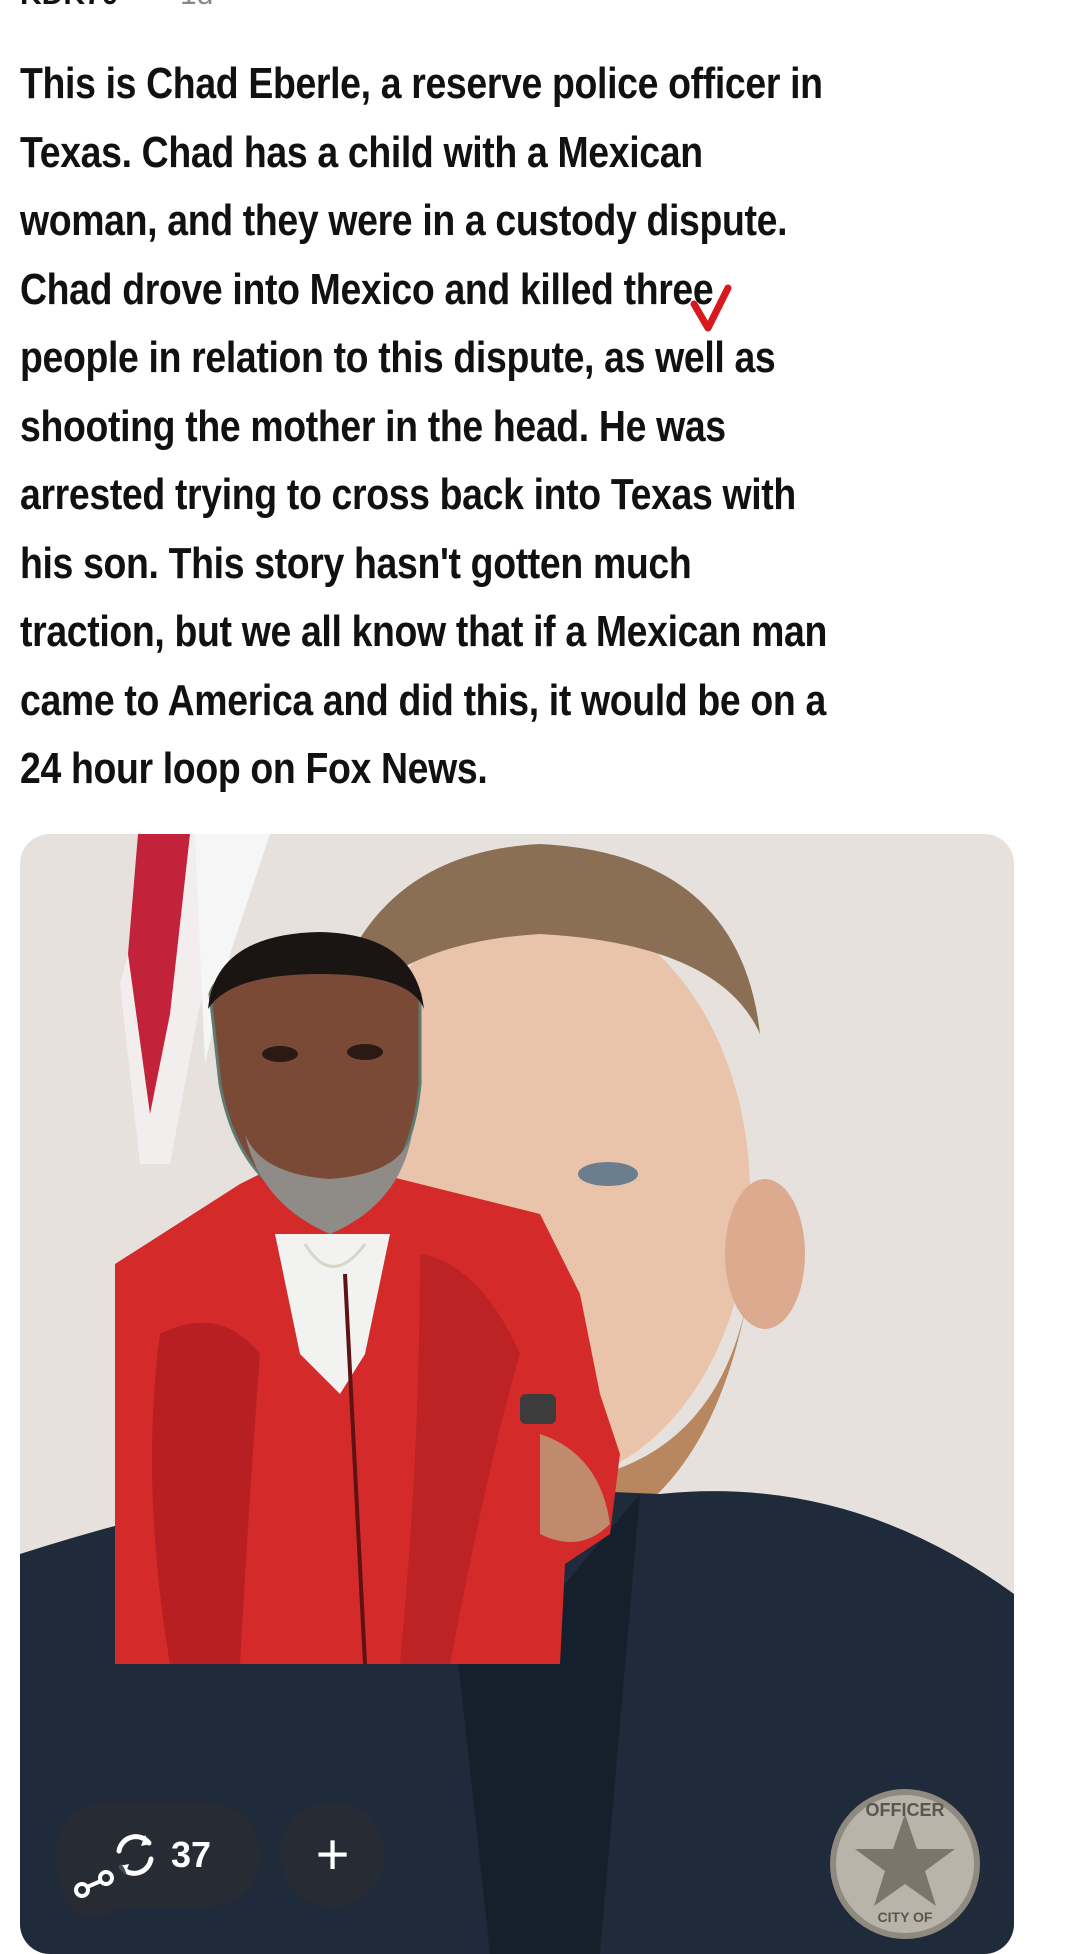  I want to click on post-age: 1d, so click(196, 6).